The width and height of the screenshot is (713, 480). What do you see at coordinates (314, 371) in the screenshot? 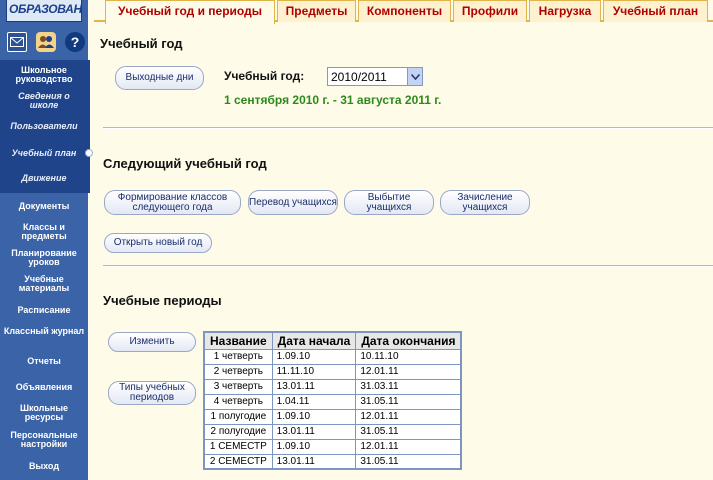
I see `table-cell: 11.11.10` at bounding box center [314, 371].